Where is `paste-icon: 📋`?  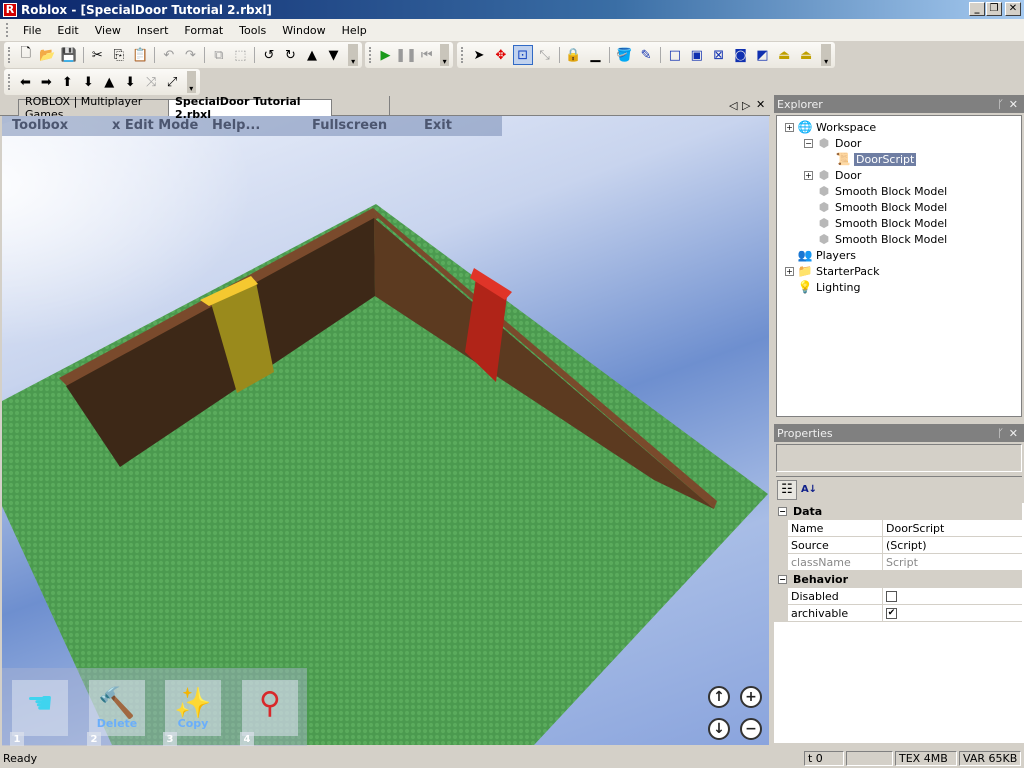 paste-icon: 📋 is located at coordinates (141, 55).